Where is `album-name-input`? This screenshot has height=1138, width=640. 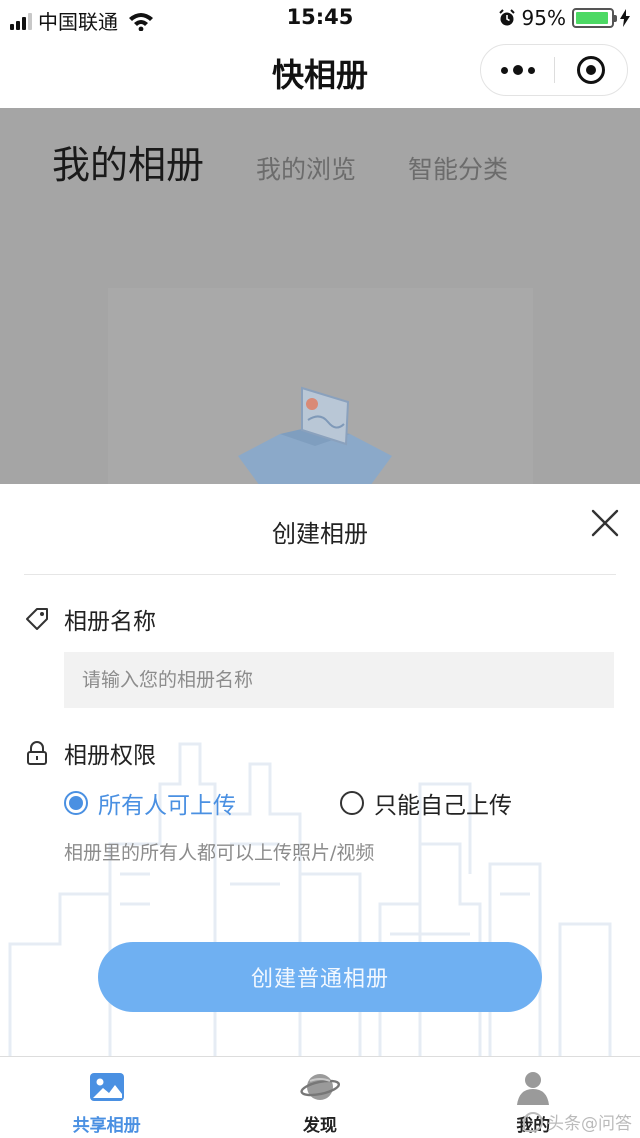 album-name-input is located at coordinates (339, 680).